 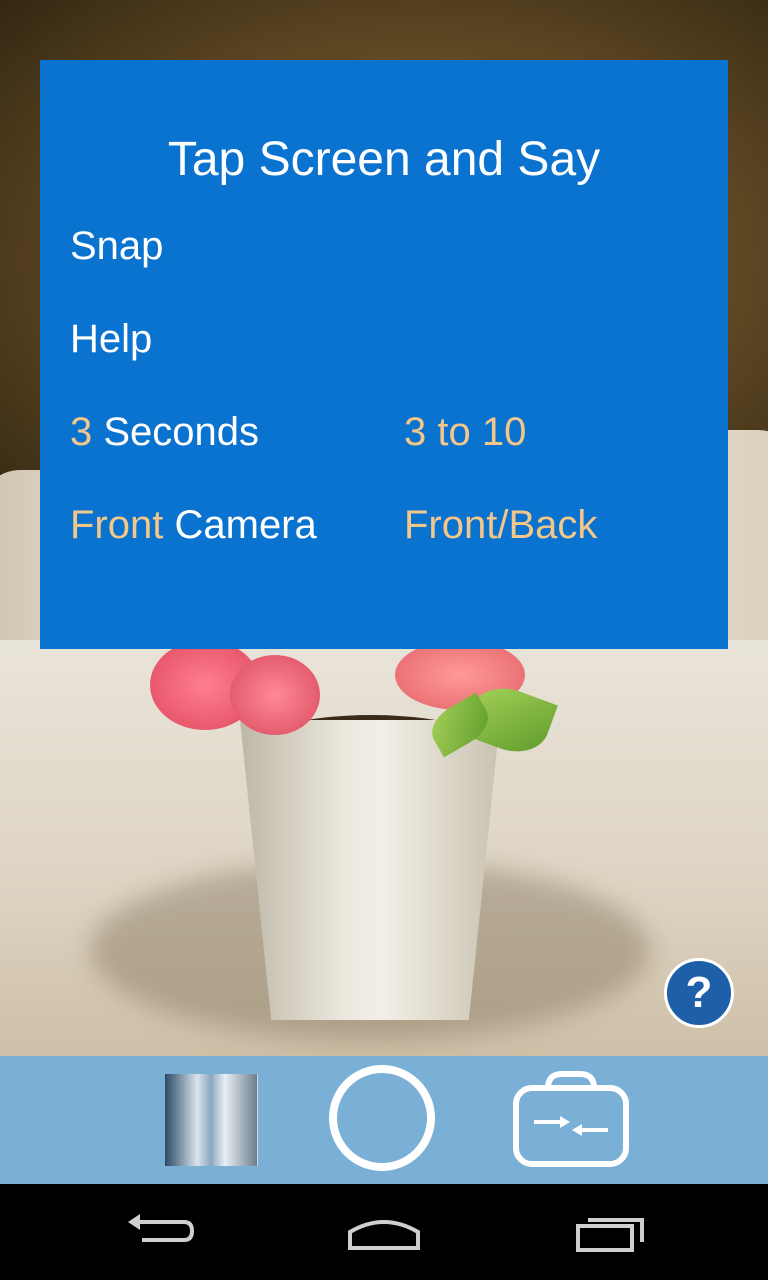 I want to click on command-word: Snap, so click(x=117, y=246).